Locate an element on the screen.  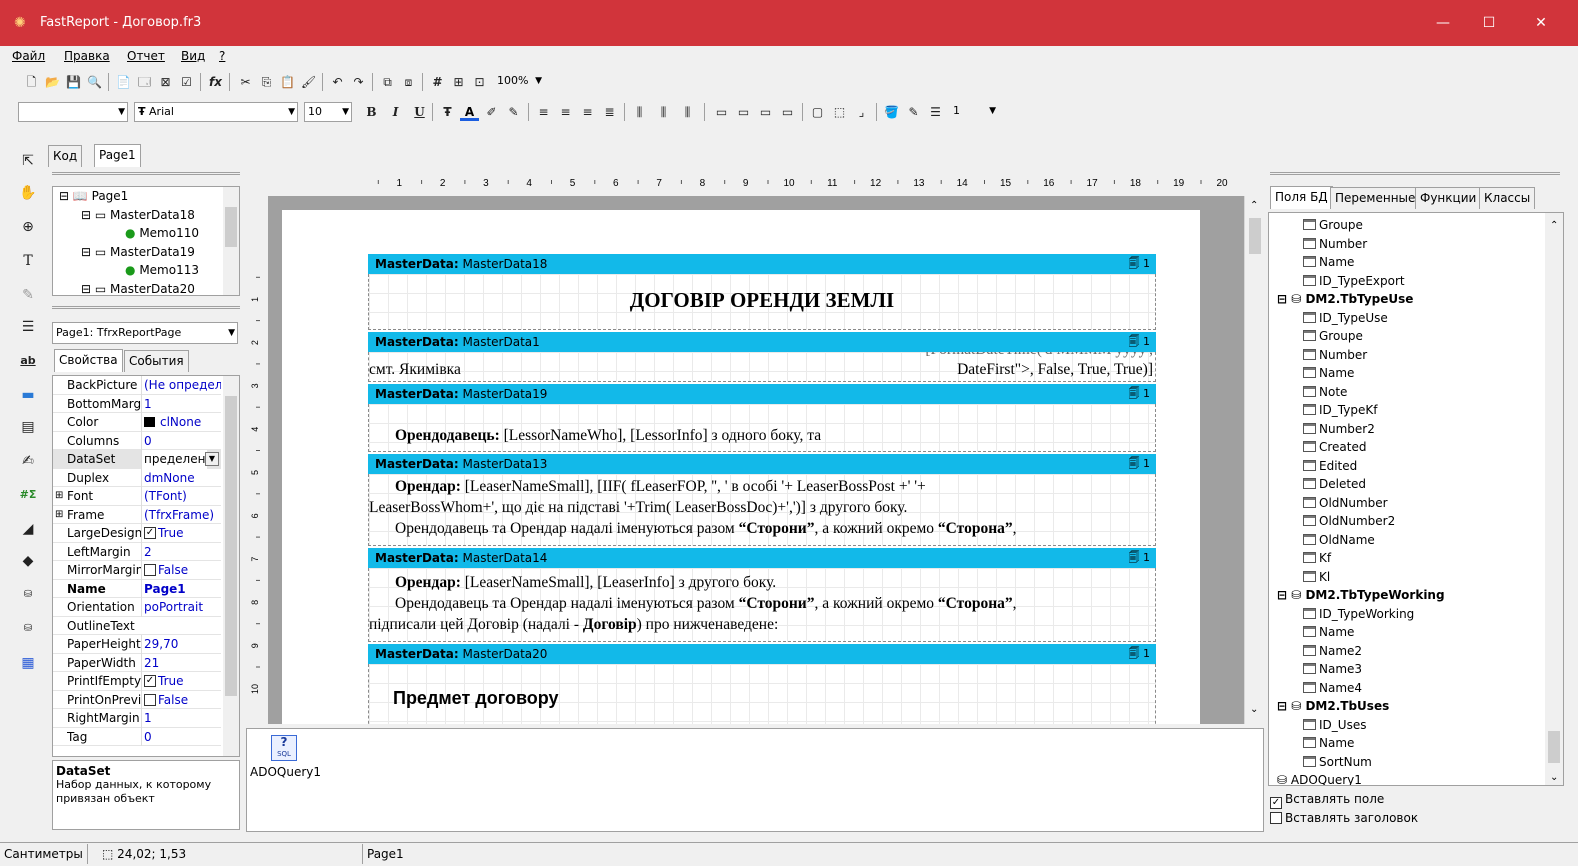
chevron-up-icon: ⌃ is located at coordinates (1254, 205).